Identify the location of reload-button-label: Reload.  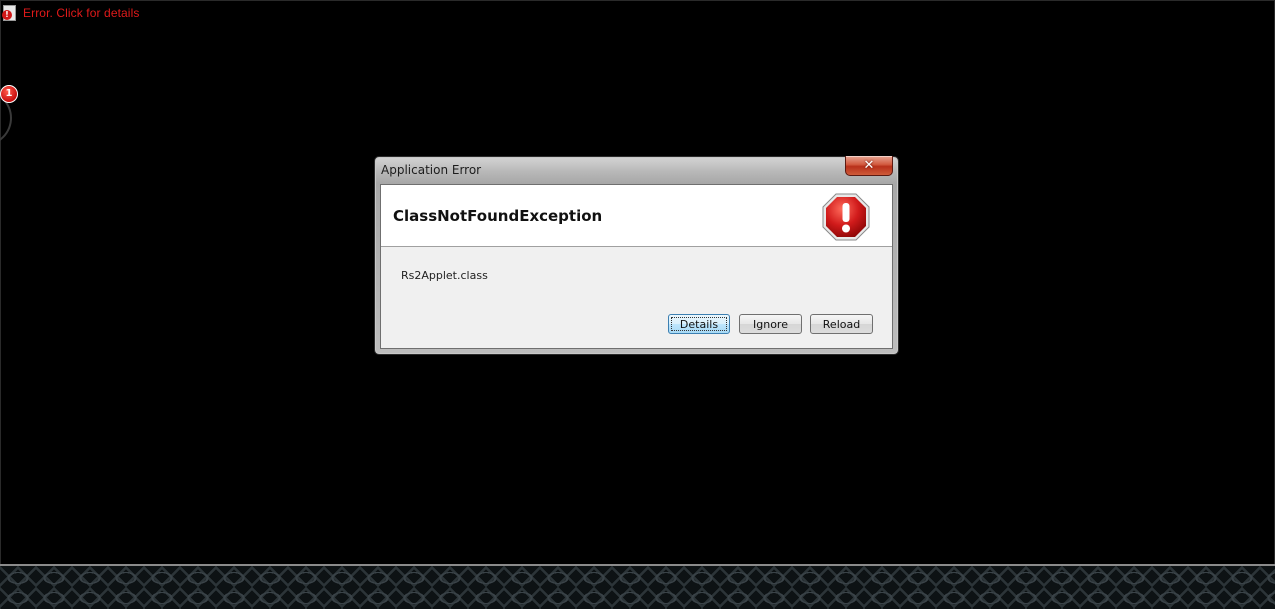
(841, 324).